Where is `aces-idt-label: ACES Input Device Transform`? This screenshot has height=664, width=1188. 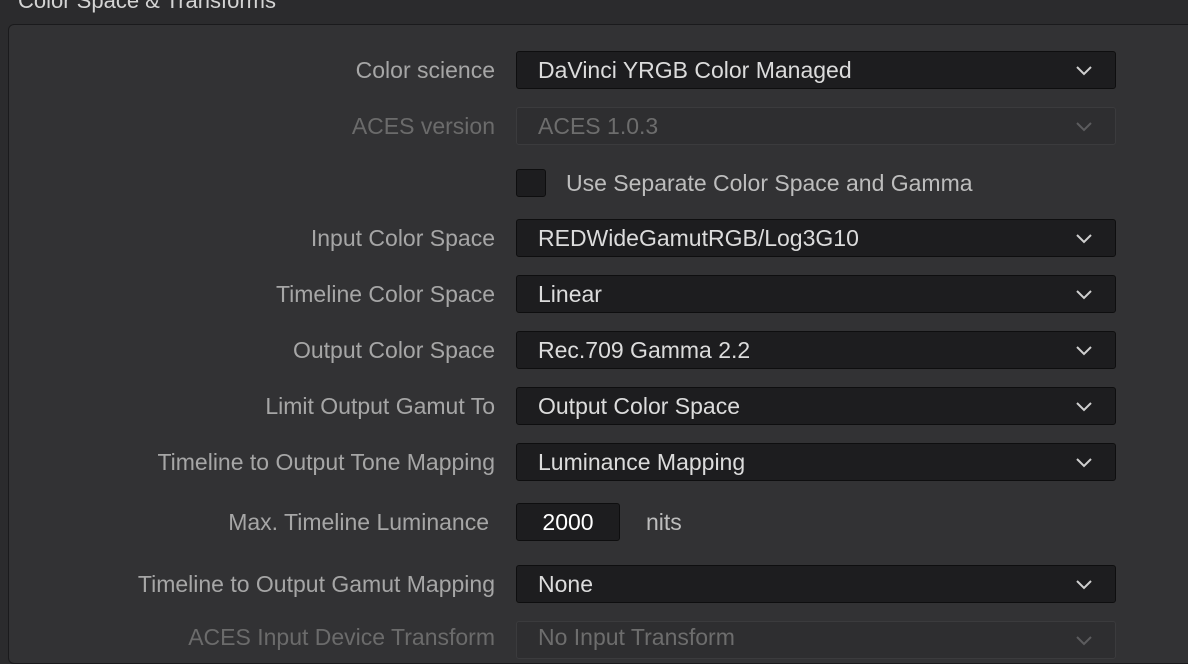
aces-idt-label: ACES Input Device Transform is located at coordinates (341, 637).